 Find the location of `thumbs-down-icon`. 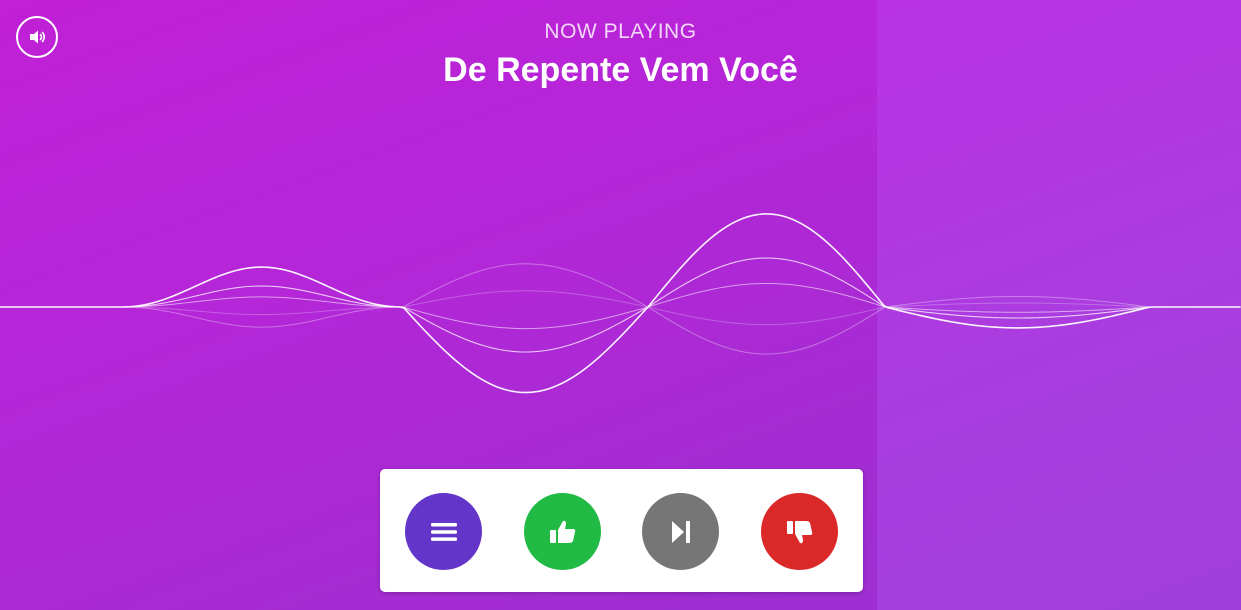

thumbs-down-icon is located at coordinates (799, 531).